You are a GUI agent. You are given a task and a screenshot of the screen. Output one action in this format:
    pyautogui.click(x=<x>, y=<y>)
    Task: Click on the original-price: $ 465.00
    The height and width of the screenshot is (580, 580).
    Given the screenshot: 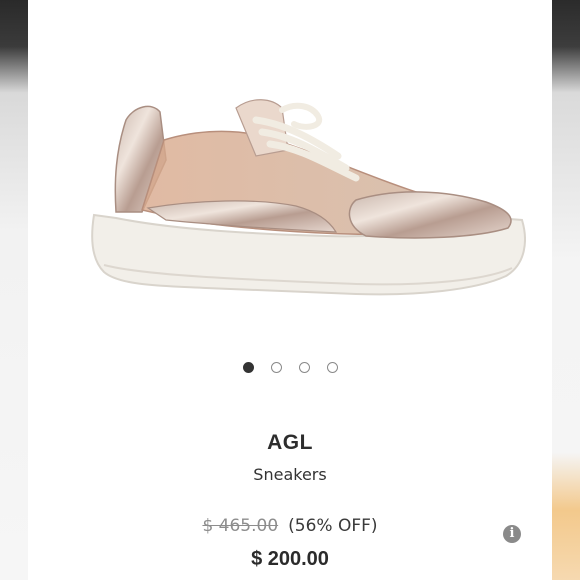 What is the action you would take?
    pyautogui.click(x=240, y=526)
    